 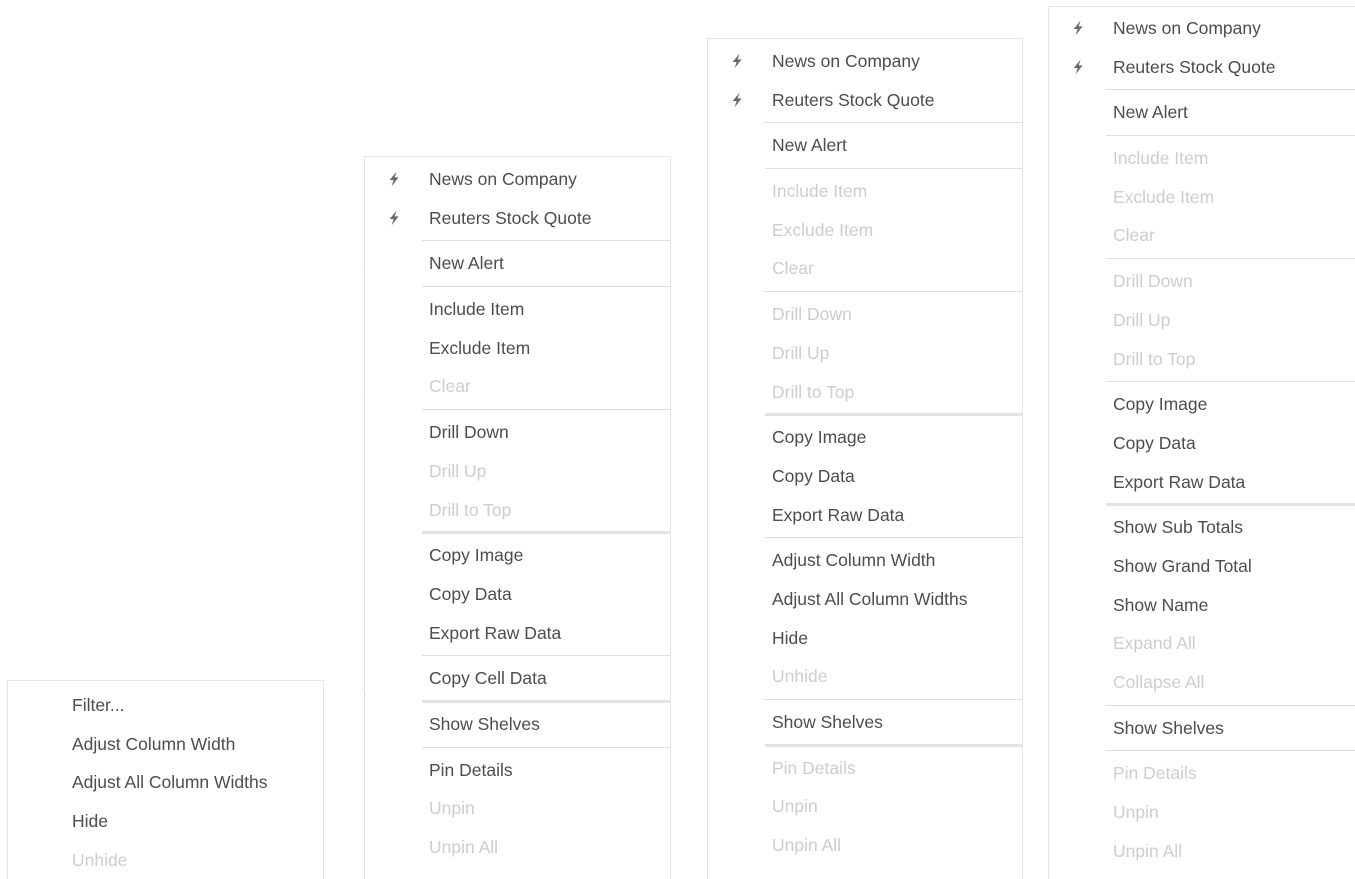 I want to click on menu-item-unhide: Unhide, so click(x=165, y=860).